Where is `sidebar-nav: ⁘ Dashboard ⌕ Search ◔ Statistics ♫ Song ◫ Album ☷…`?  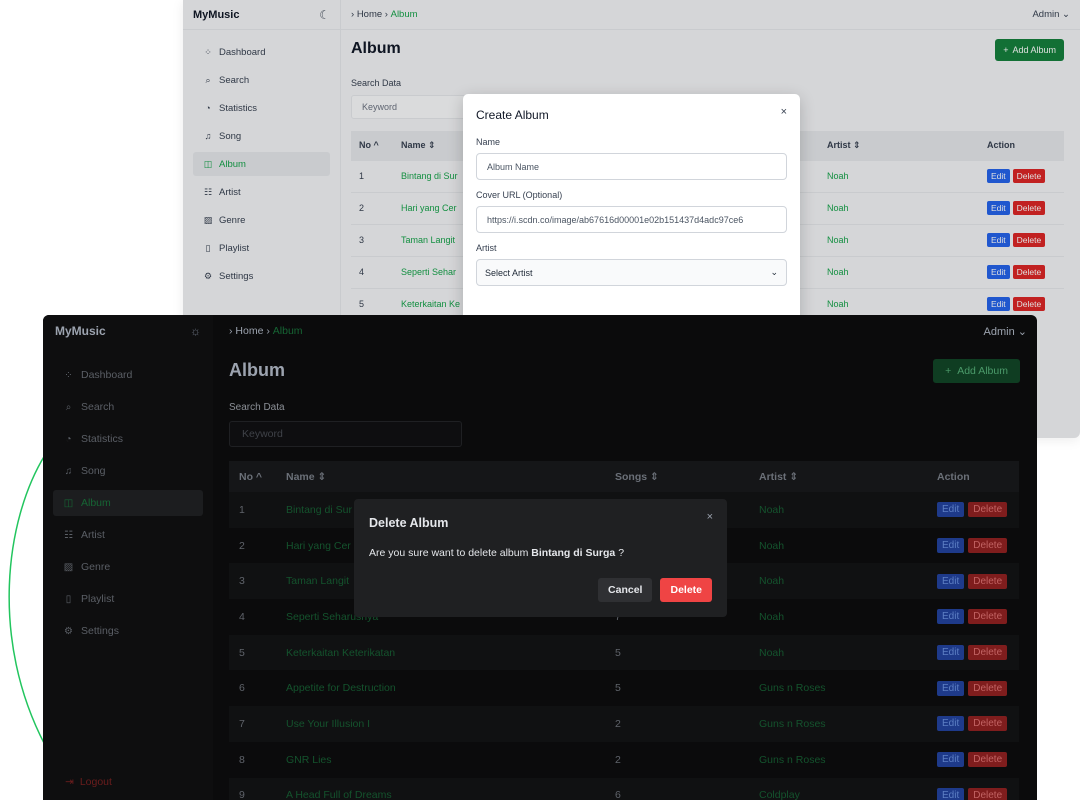
sidebar-nav: ⁘ Dashboard ⌕ Search ◔ Statistics ♫ Song ◫ Album ☷… is located at coordinates (128, 495).